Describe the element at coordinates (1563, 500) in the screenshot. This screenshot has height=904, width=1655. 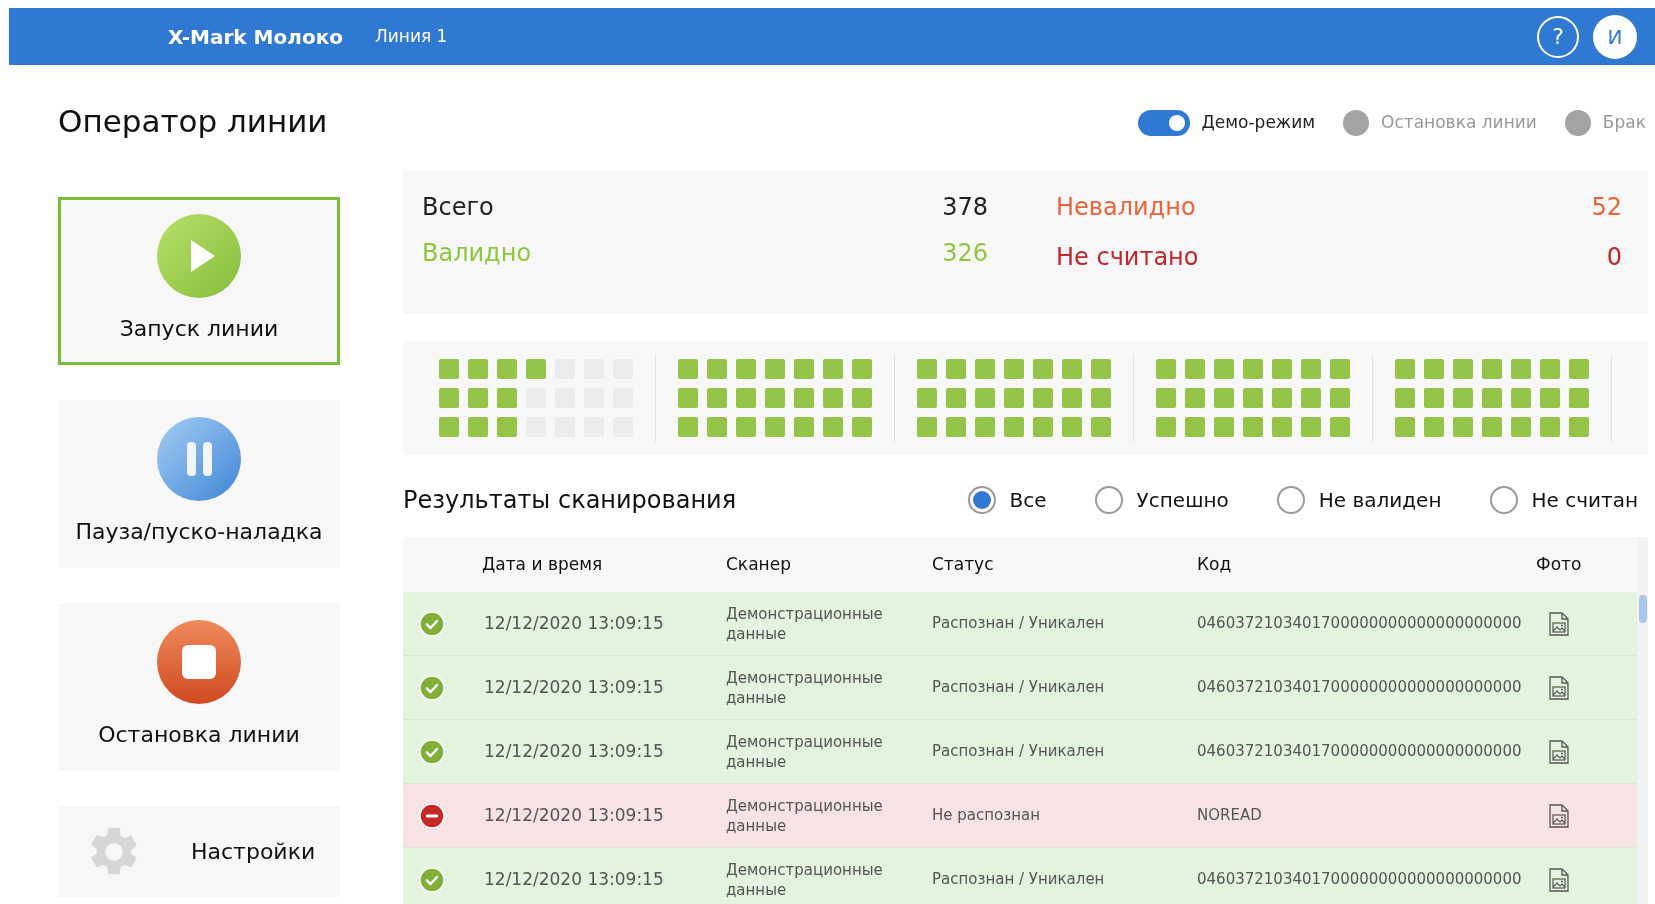
I see `radio-option: Не считан` at that location.